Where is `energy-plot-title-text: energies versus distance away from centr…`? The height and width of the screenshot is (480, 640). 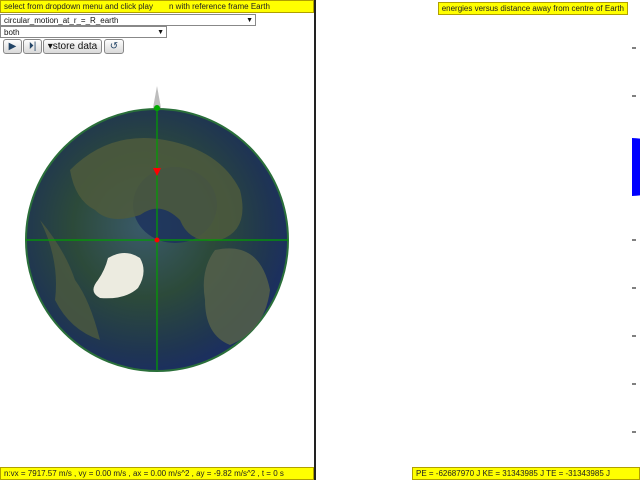
energy-plot-title-text: energies versus distance away from centr… is located at coordinates (532, 8).